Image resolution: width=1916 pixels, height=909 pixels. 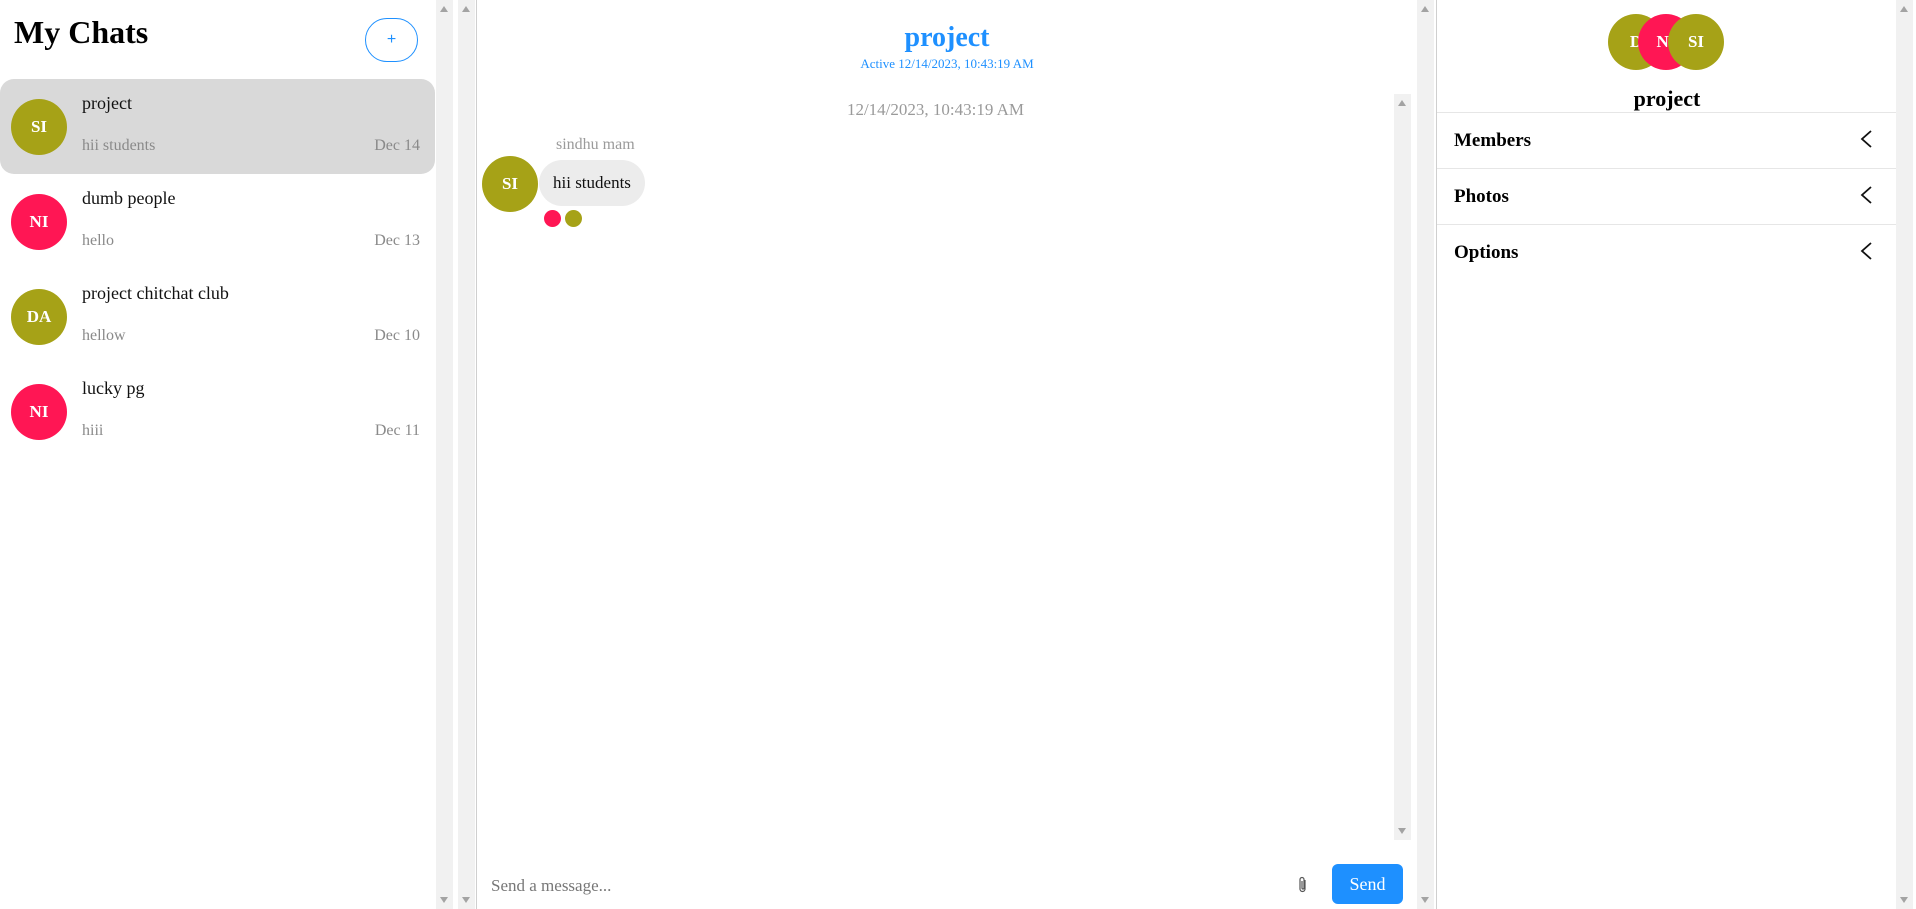 I want to click on chat-item-lucky-pg: NI lucky pg hiii Dec 11, so click(x=217, y=411).